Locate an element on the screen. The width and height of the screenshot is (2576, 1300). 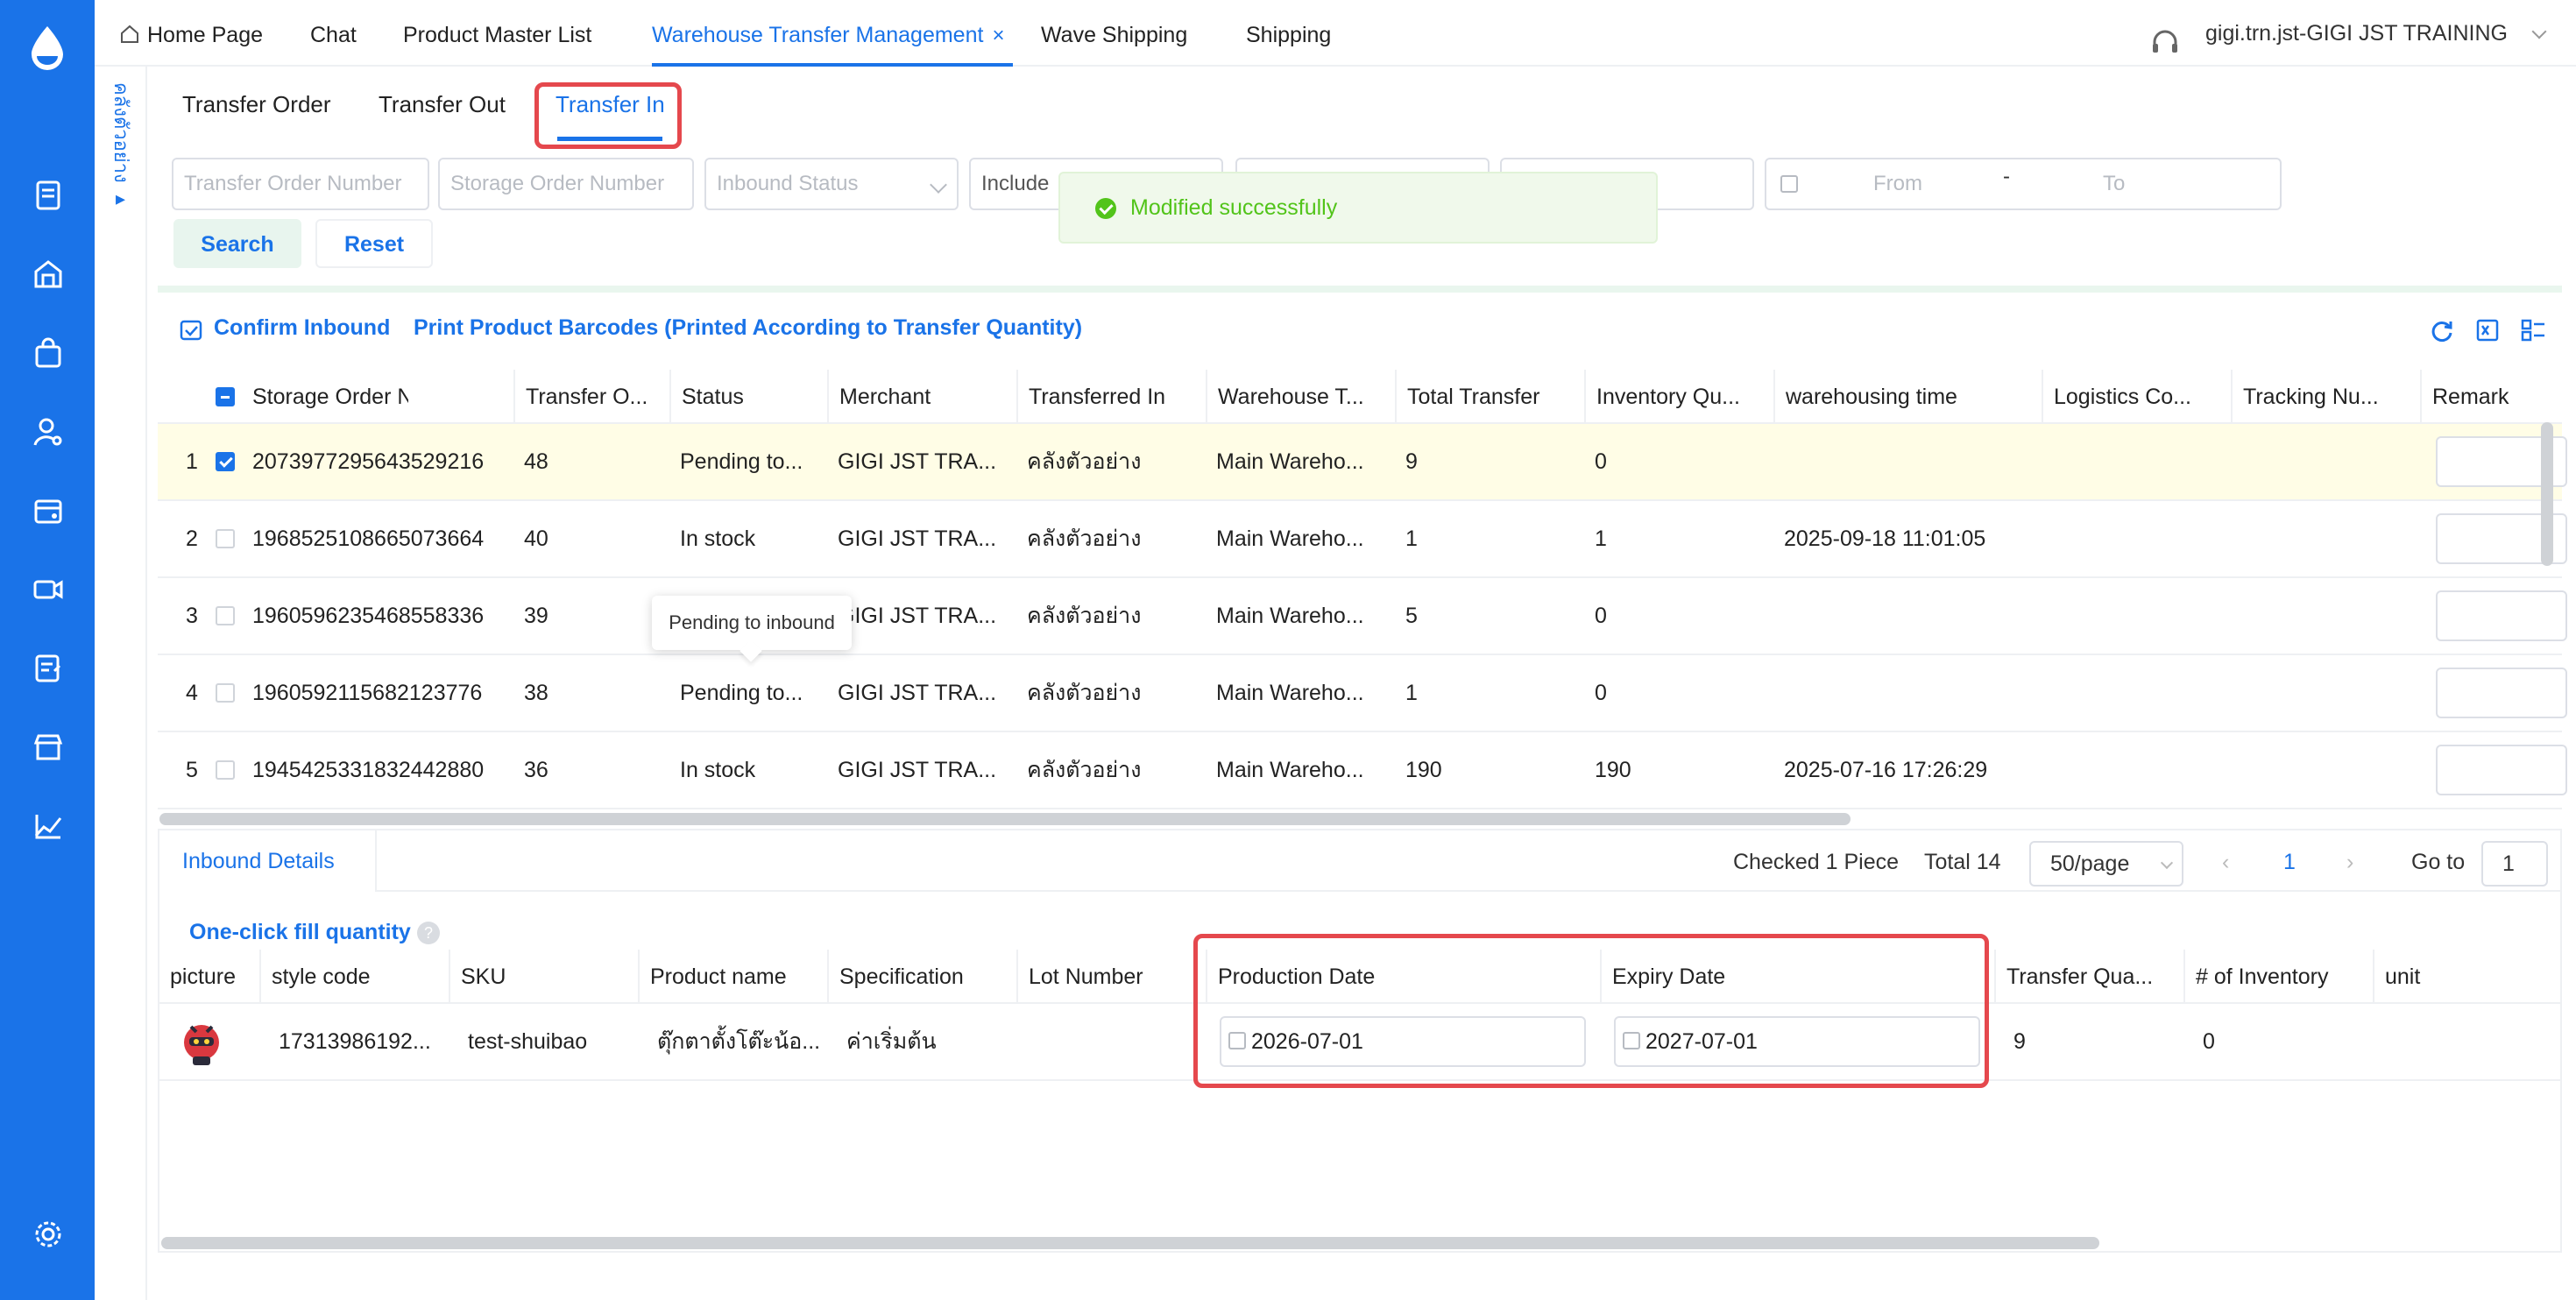
th-unit: unit is located at coordinates (2467, 977).